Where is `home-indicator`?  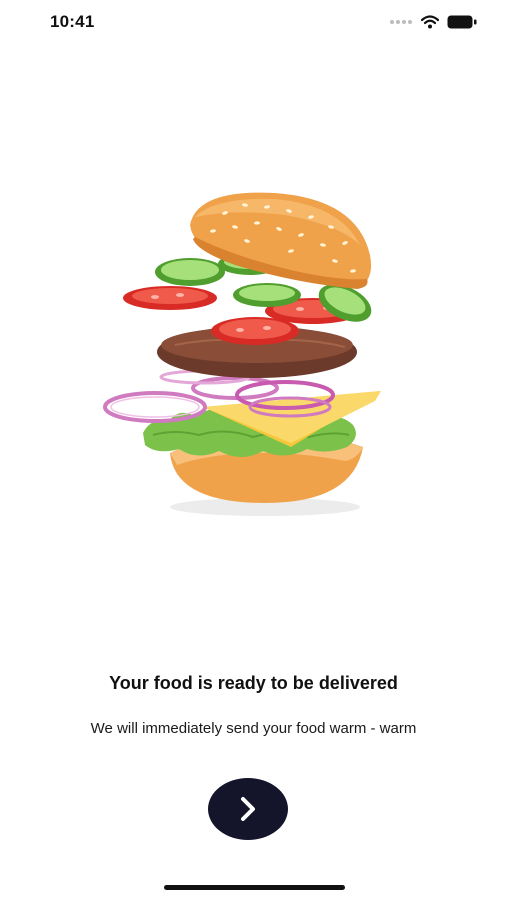
home-indicator is located at coordinates (254, 887).